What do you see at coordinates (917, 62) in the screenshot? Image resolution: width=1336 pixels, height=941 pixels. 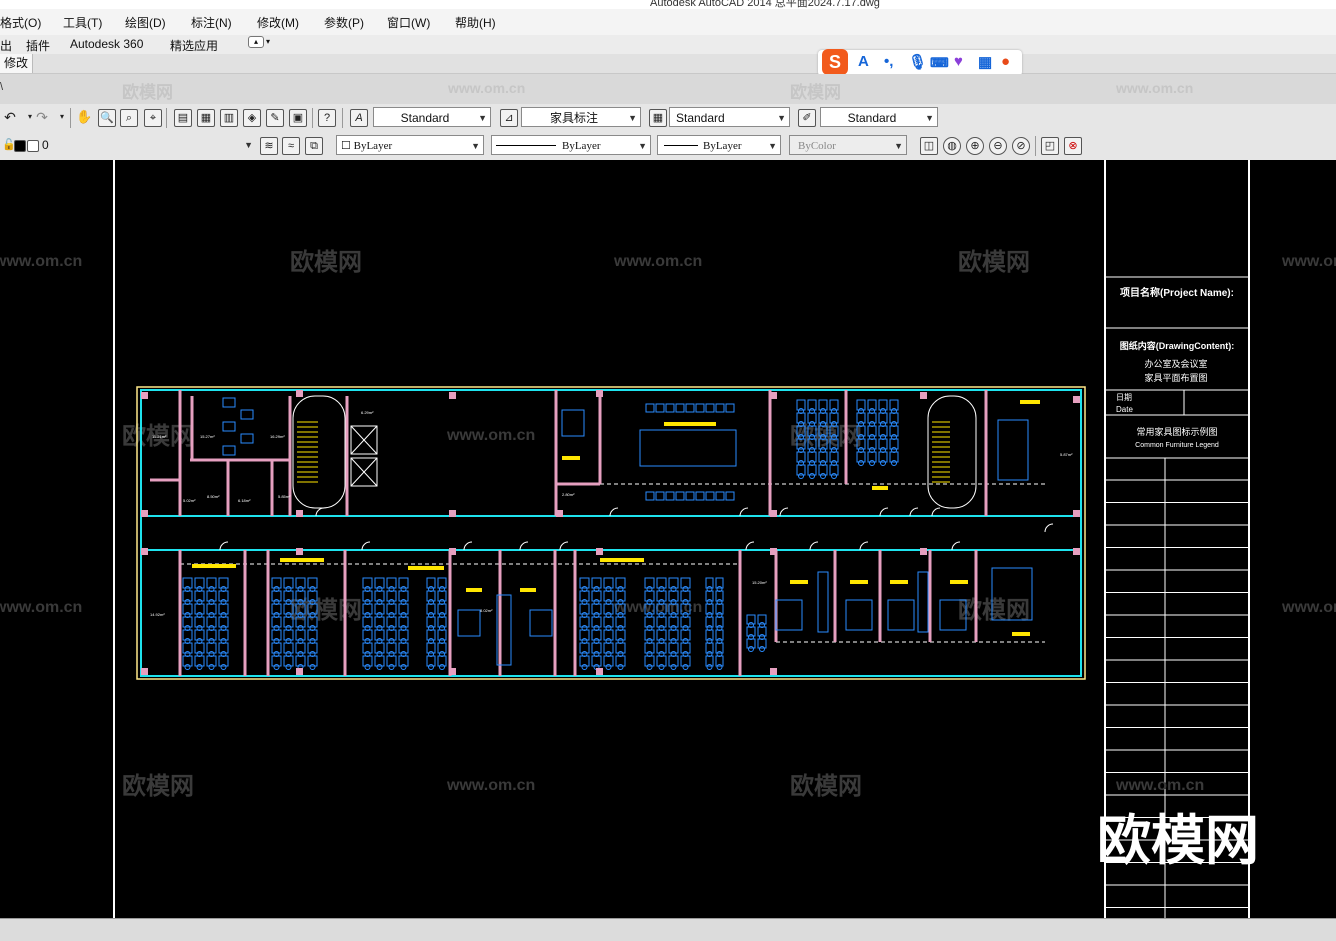 I see `microphone-icon: 🎙` at bounding box center [917, 62].